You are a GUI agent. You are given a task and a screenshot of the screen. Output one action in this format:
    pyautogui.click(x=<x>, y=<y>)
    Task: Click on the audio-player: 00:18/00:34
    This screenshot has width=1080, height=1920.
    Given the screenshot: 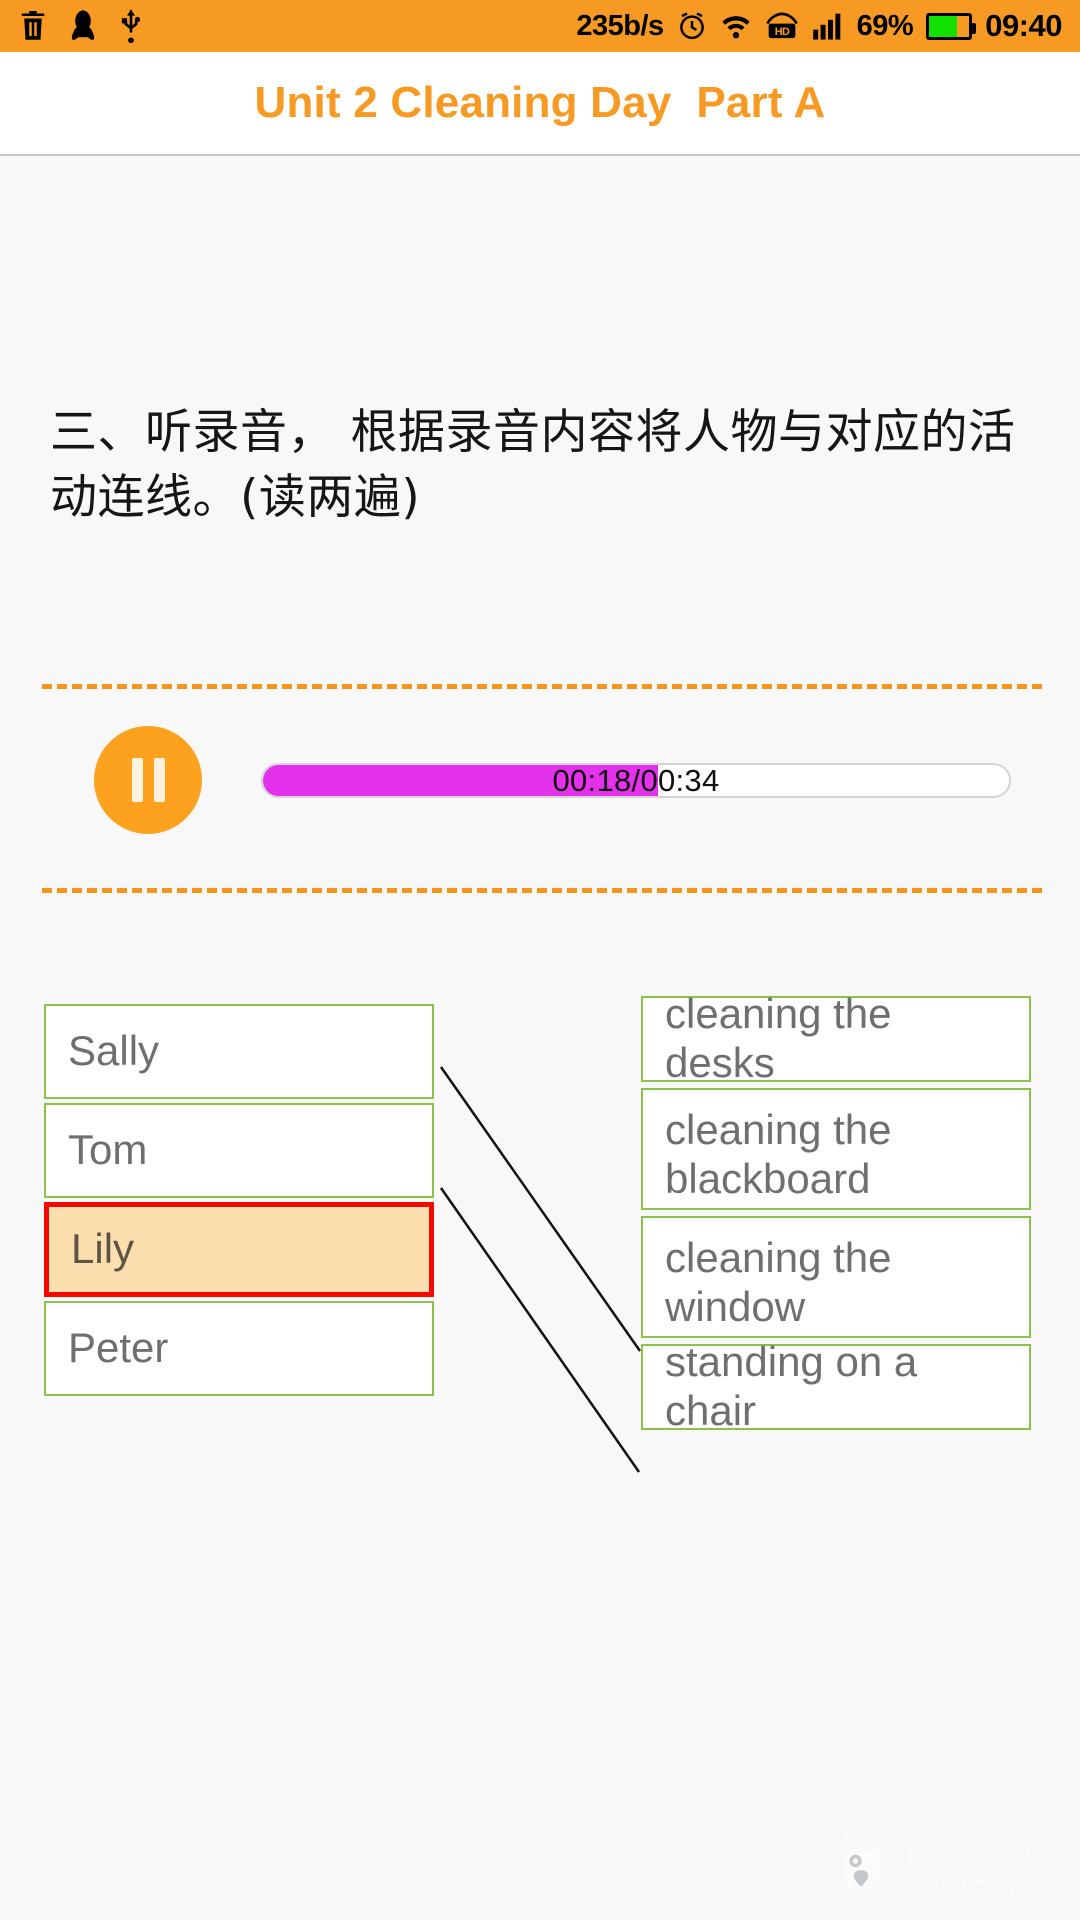 What is the action you would take?
    pyautogui.click(x=540, y=786)
    